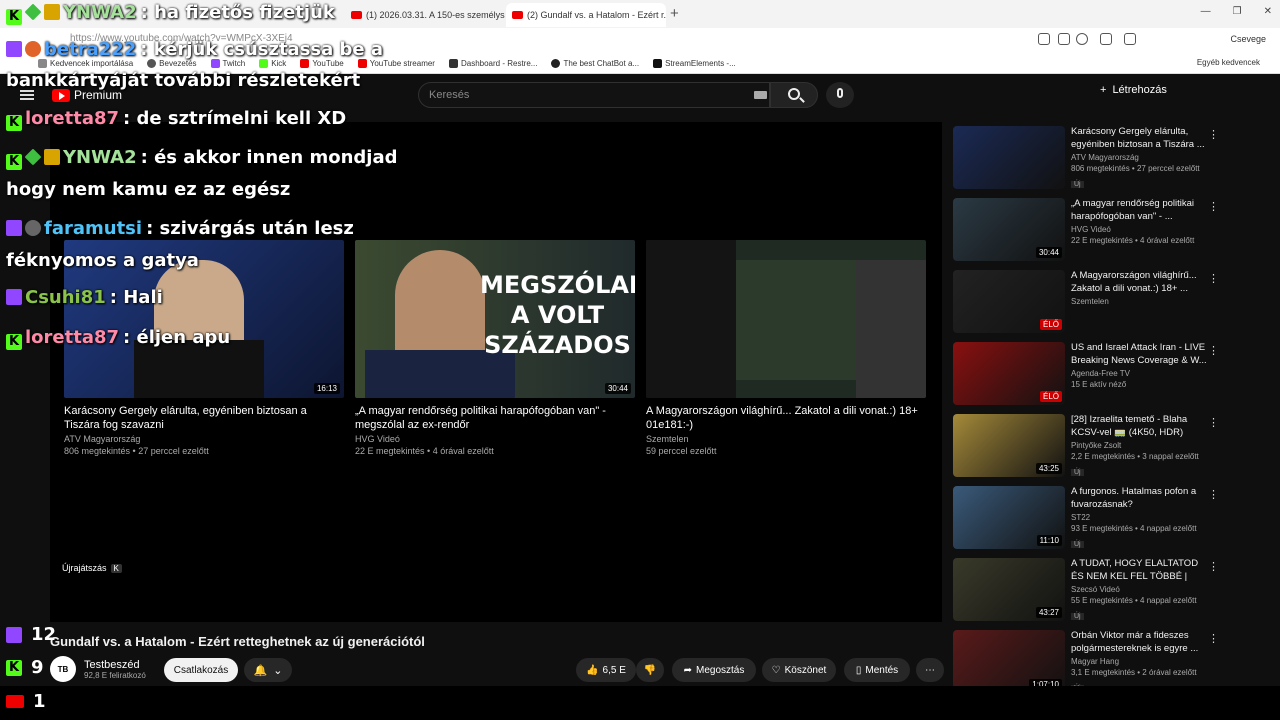 The height and width of the screenshot is (720, 1280). Describe the element at coordinates (1133, 90) in the screenshot. I see `create-button: + Létrehozás` at that location.